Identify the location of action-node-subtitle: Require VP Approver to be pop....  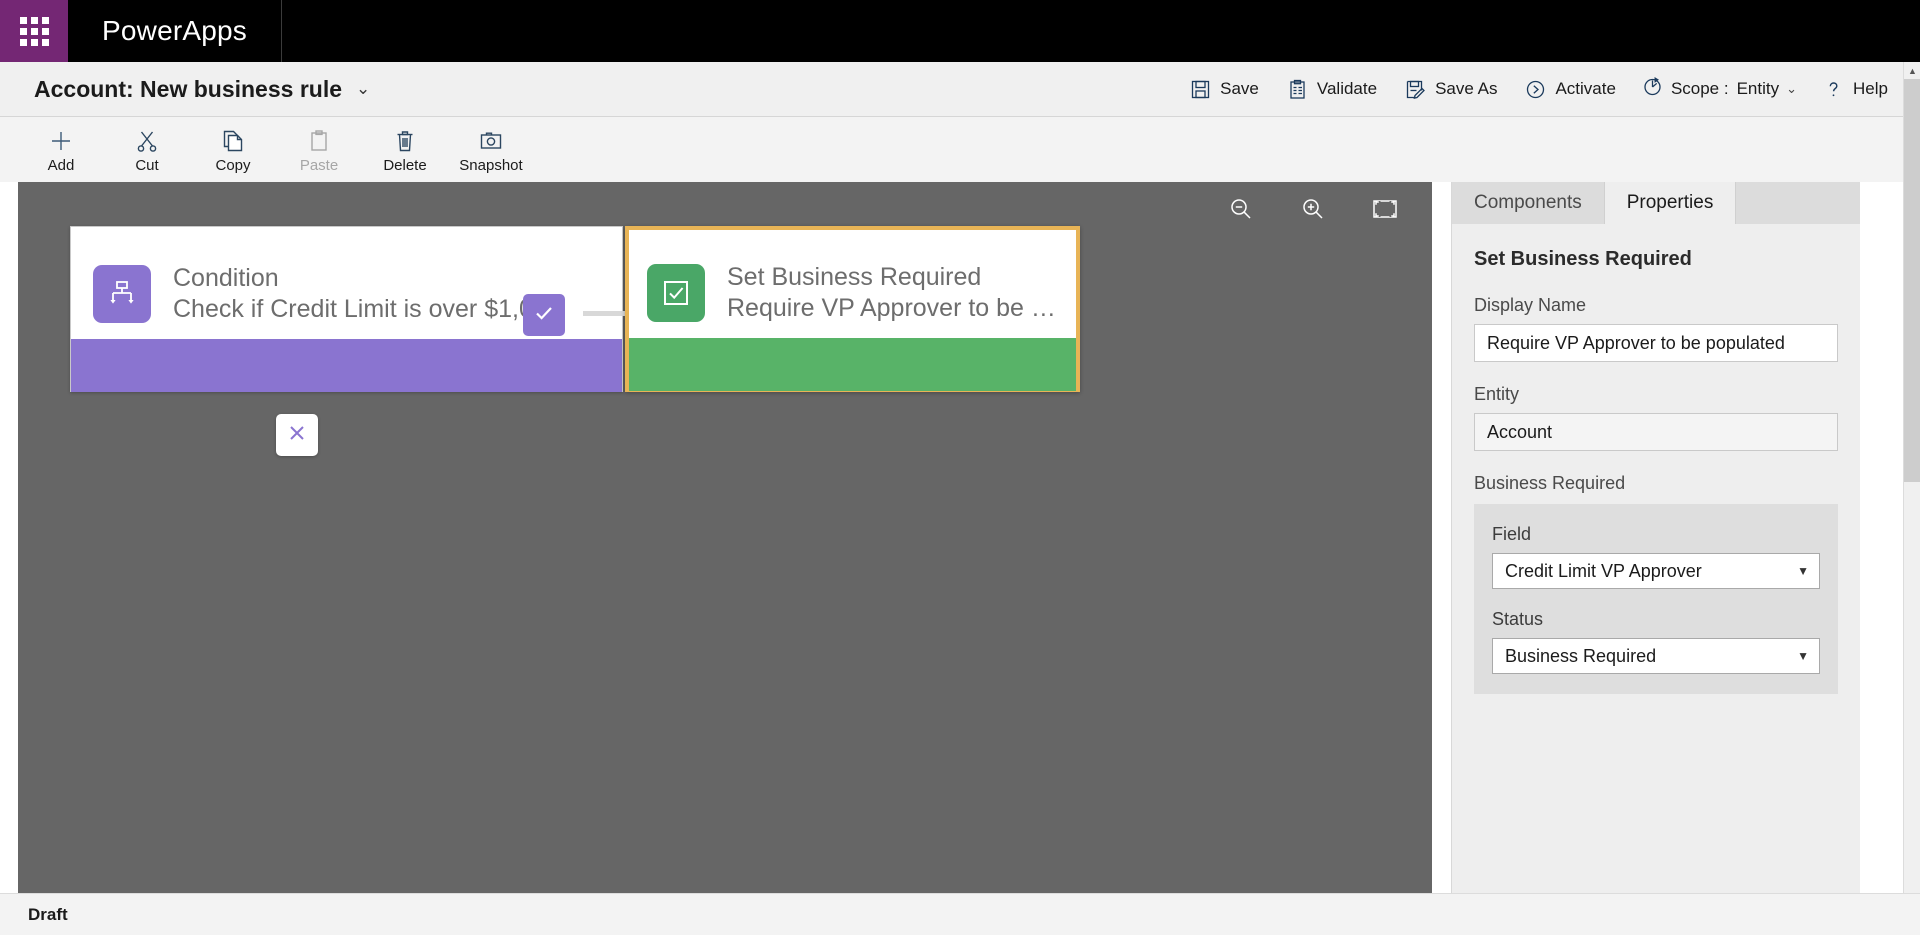
(893, 308).